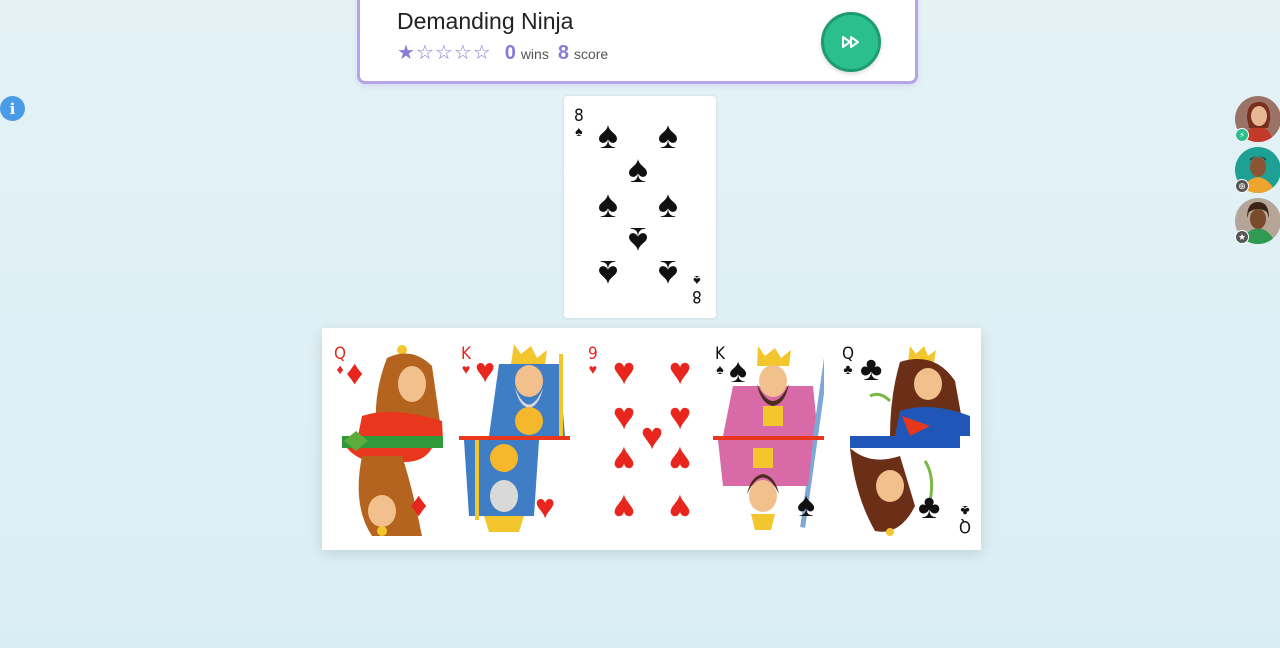 This screenshot has width=1280, height=648. What do you see at coordinates (534, 54) in the screenshot?
I see `wins-label: wins` at bounding box center [534, 54].